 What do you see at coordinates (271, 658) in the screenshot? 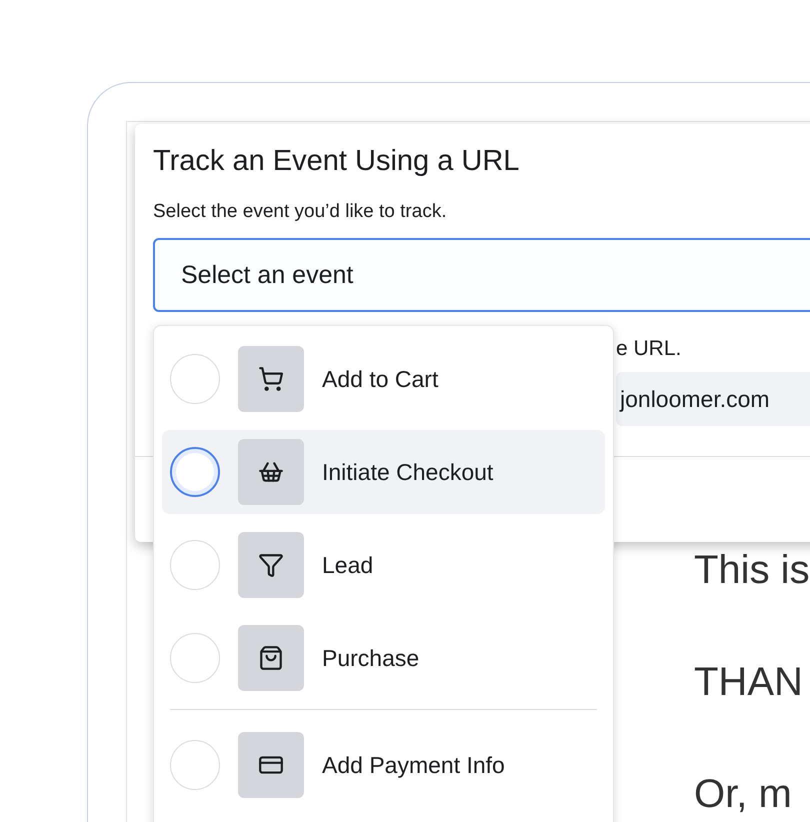
I see `bag-icon` at bounding box center [271, 658].